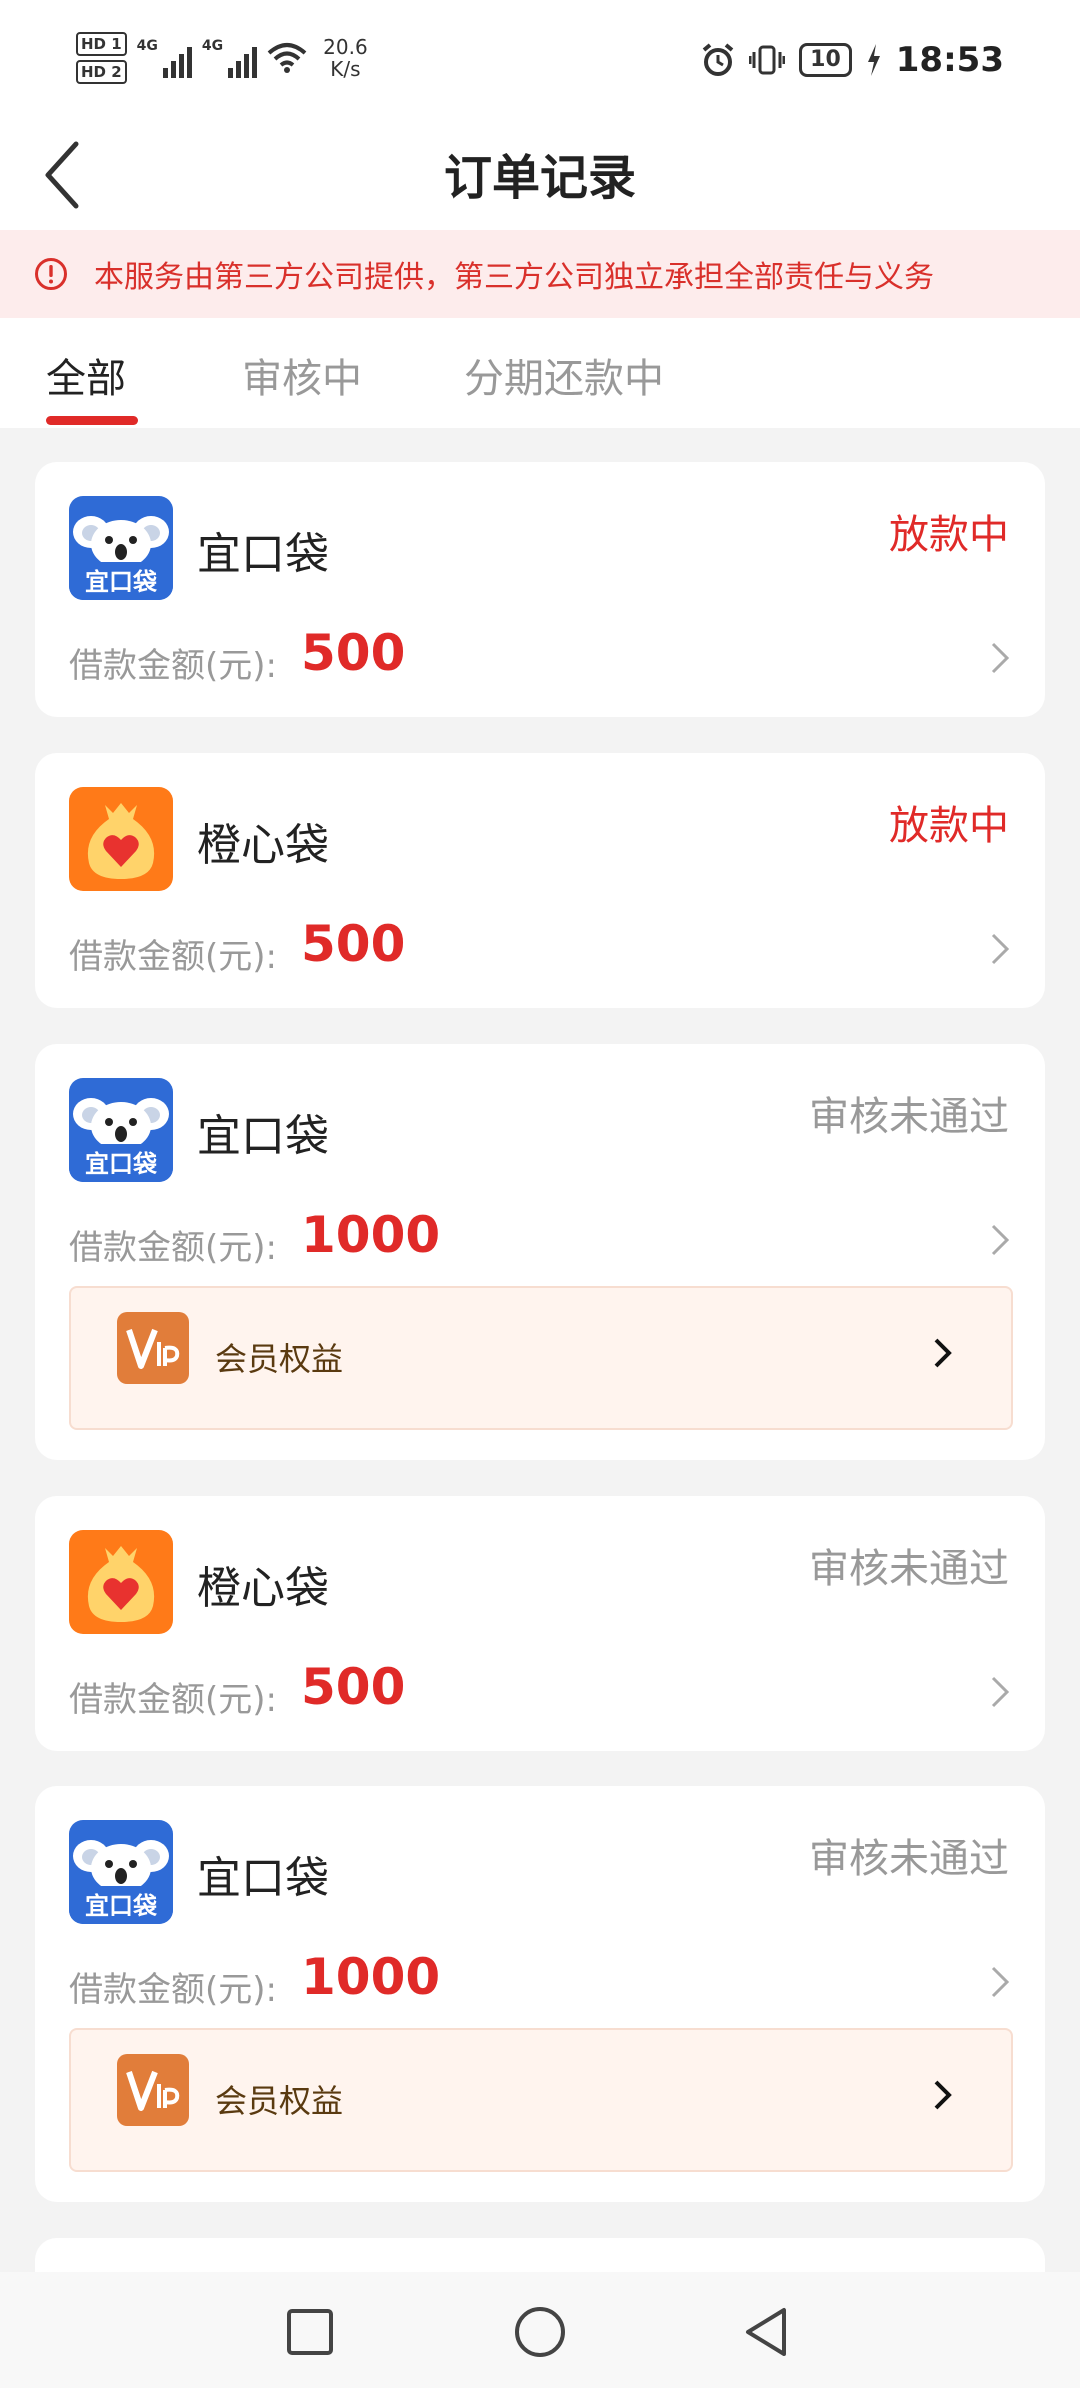 The height and width of the screenshot is (2388, 1080). Describe the element at coordinates (539, 178) in the screenshot. I see `page-title: 订单记录` at that location.